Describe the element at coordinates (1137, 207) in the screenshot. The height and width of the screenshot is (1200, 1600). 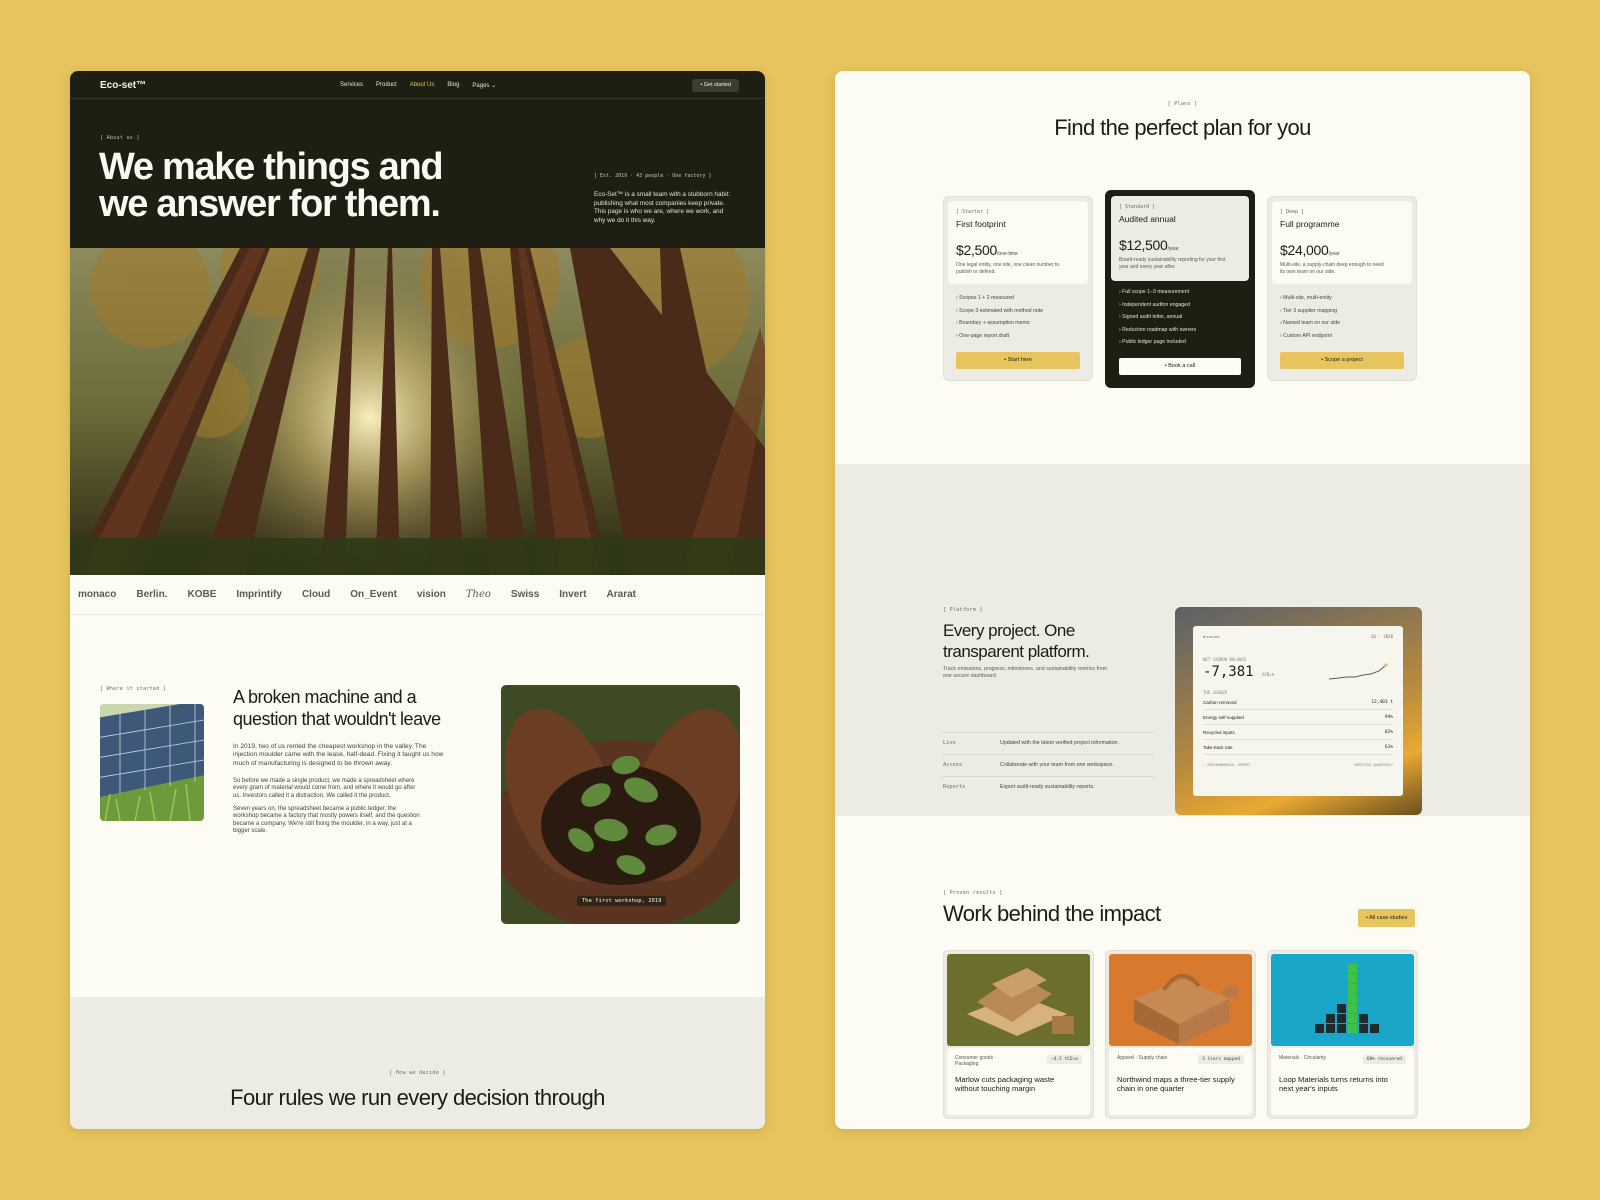
I see `plan-tag: [ Standard ]` at that location.